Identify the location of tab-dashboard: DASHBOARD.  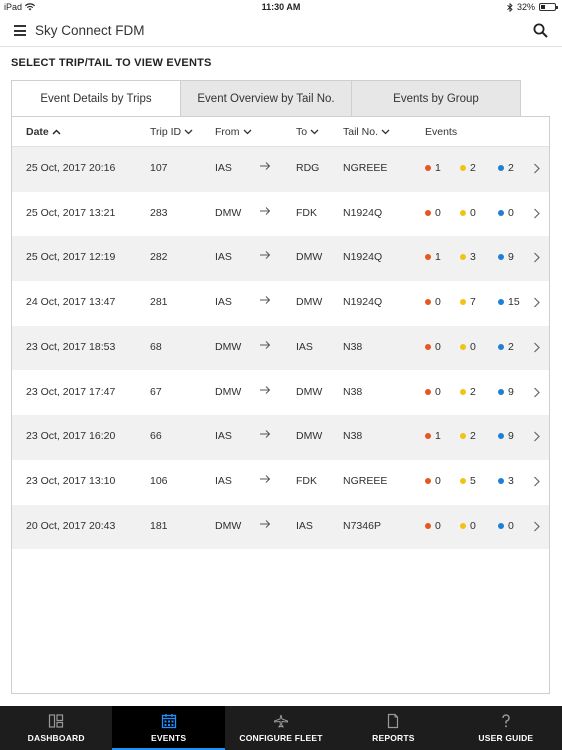
(56, 728).